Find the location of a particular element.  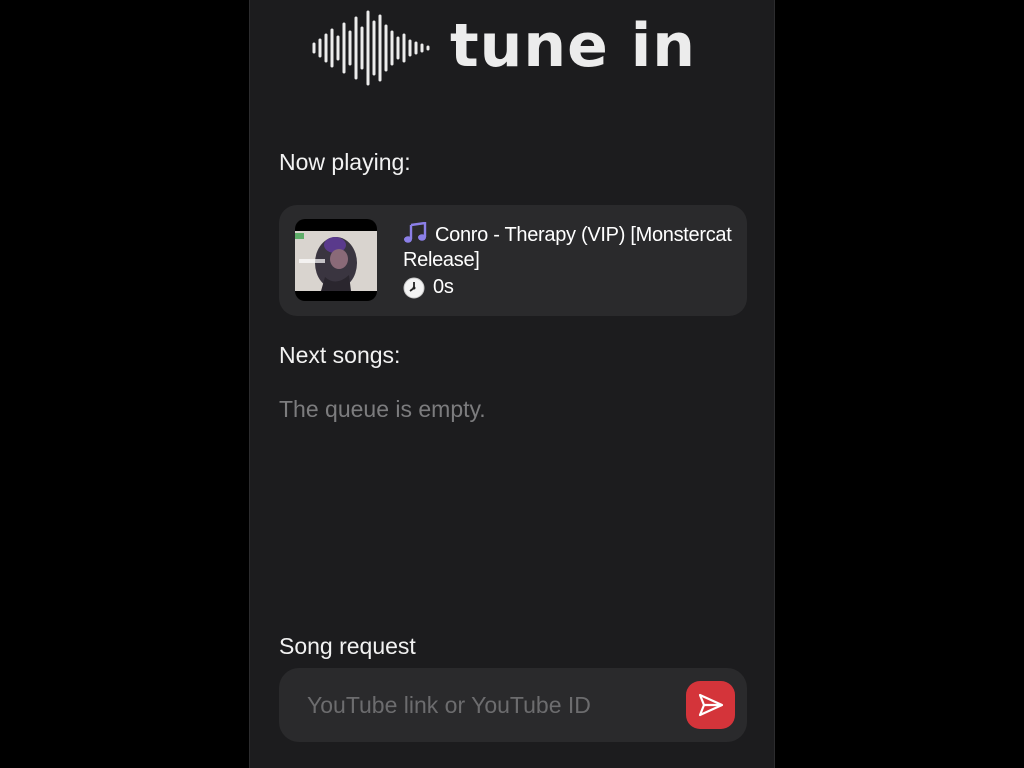

album-art-image is located at coordinates (336, 261).